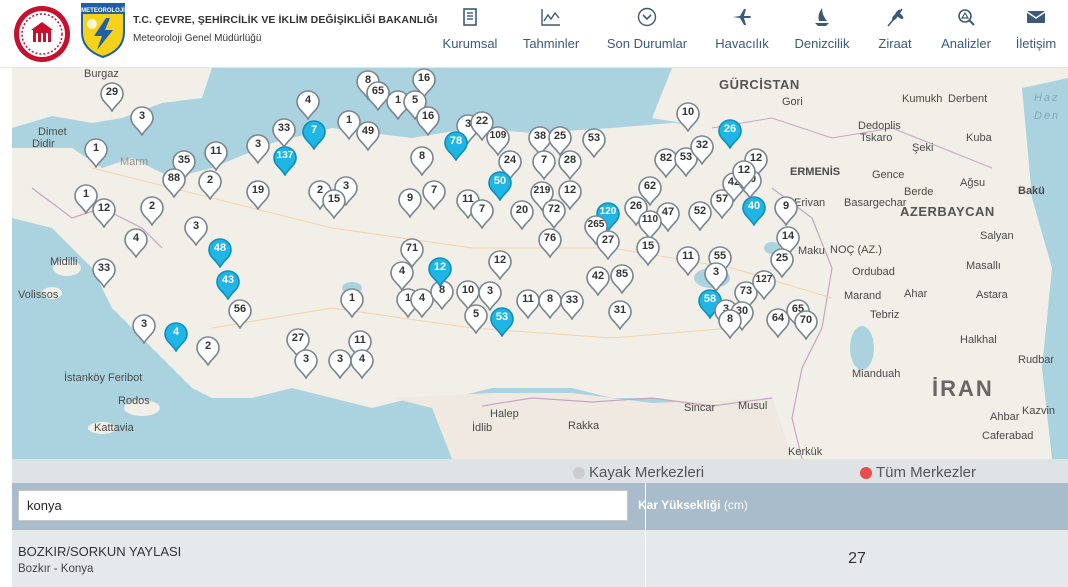  Describe the element at coordinates (620, 315) in the screenshot. I see `map-marker: 31` at that location.